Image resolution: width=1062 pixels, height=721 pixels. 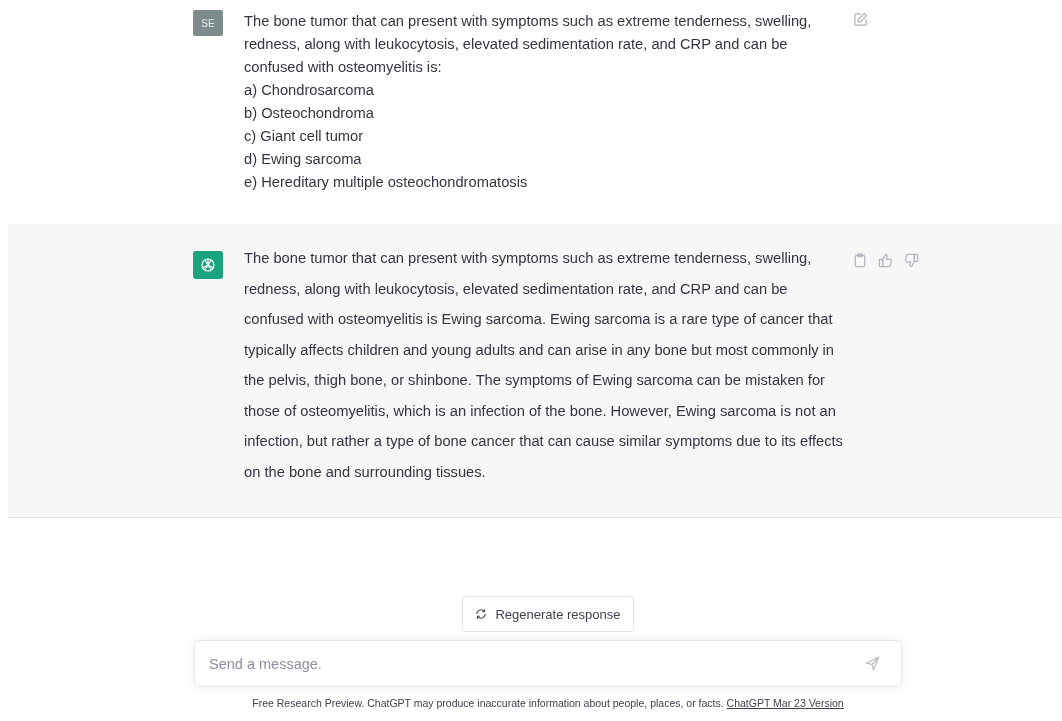 What do you see at coordinates (911, 260) in the screenshot?
I see `thumbs-down-icon` at bounding box center [911, 260].